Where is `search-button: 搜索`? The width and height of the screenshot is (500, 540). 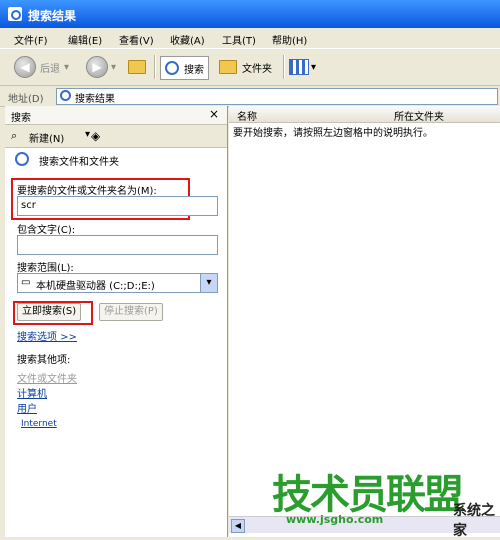
search-button: 搜索 is located at coordinates (184, 68).